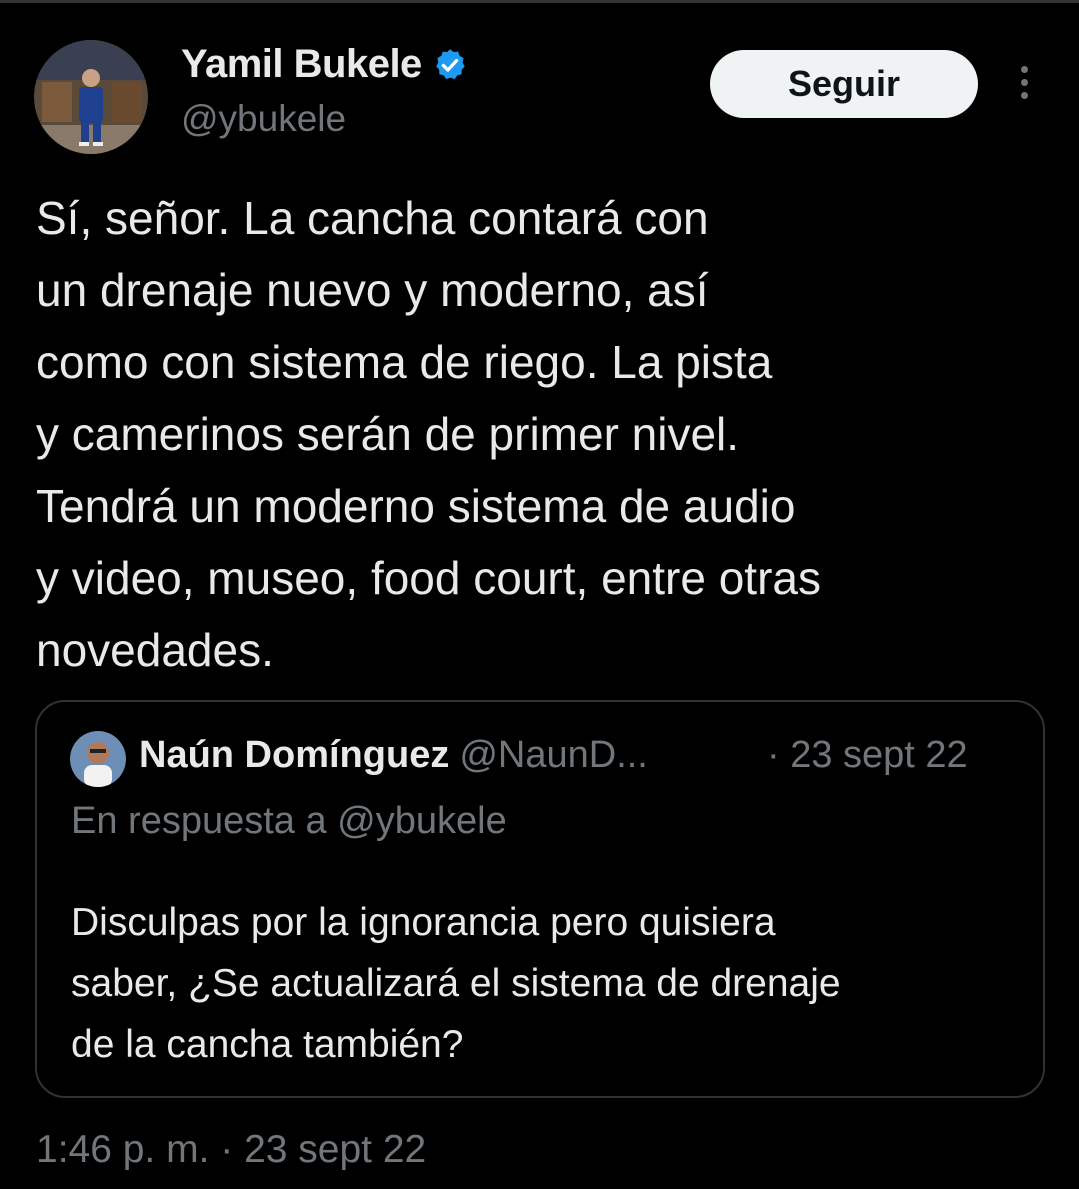 Image resolution: width=1079 pixels, height=1189 pixels. Describe the element at coordinates (539, 1) in the screenshot. I see `top-divider` at that location.